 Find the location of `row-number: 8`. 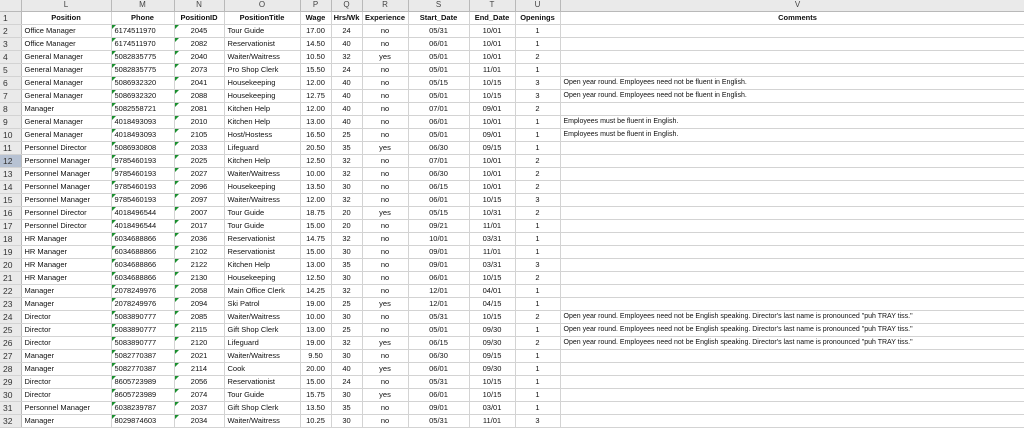

row-number: 8 is located at coordinates (11, 109).